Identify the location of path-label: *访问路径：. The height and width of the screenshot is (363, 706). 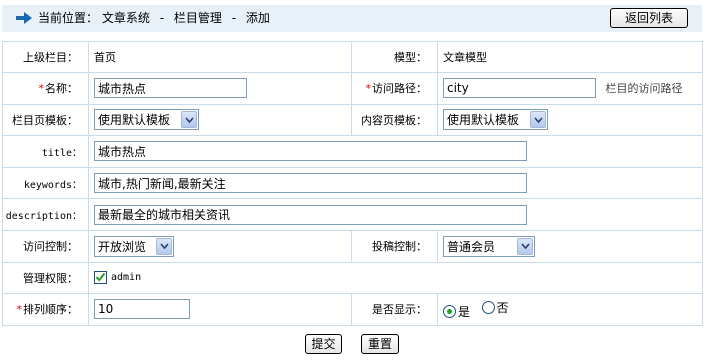
(394, 88).